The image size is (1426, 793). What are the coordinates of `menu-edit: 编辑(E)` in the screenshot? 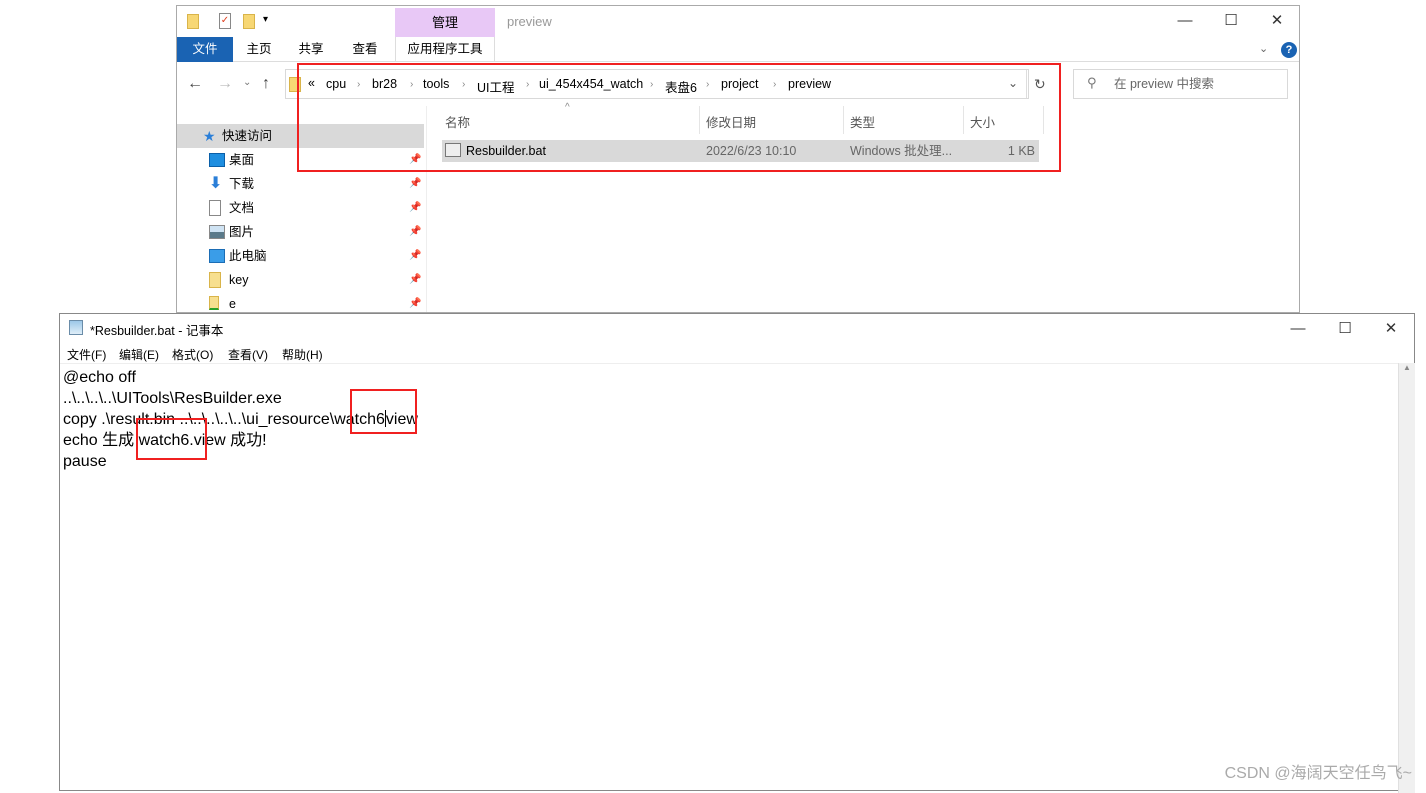 It's located at (139, 354).